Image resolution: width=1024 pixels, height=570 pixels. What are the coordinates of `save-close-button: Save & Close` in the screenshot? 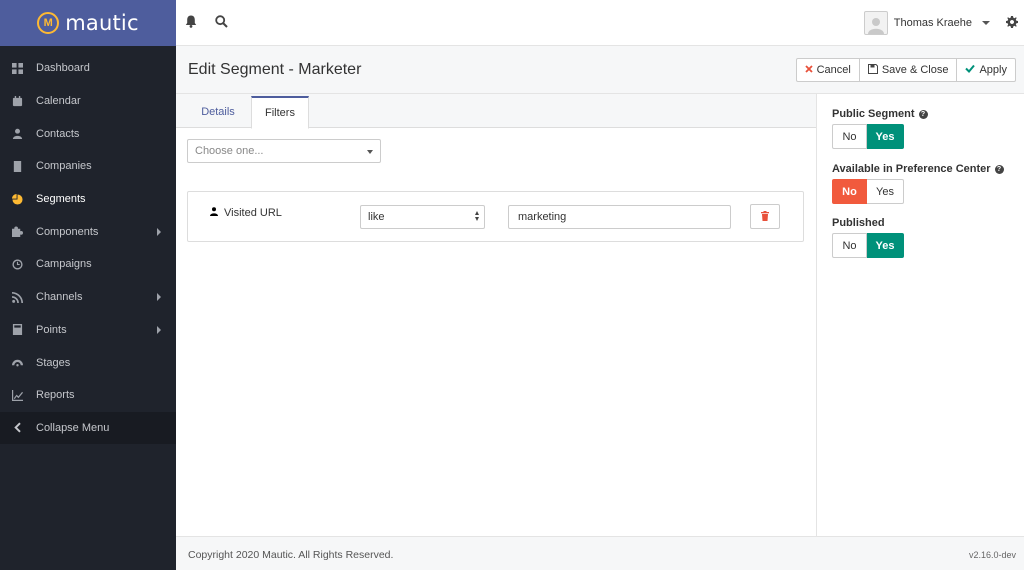 It's located at (908, 70).